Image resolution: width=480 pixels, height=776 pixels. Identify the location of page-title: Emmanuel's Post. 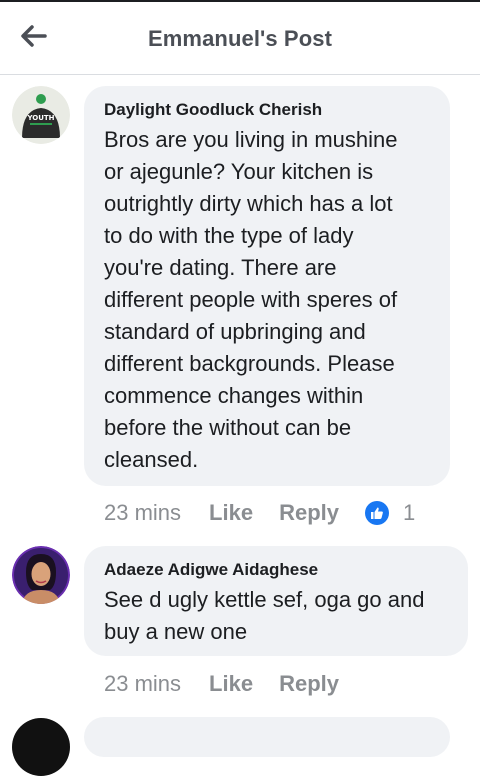
(239, 38).